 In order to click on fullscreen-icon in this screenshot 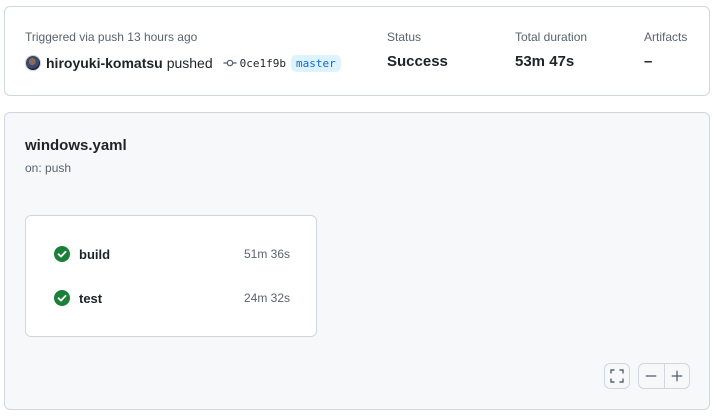, I will do `click(617, 376)`.